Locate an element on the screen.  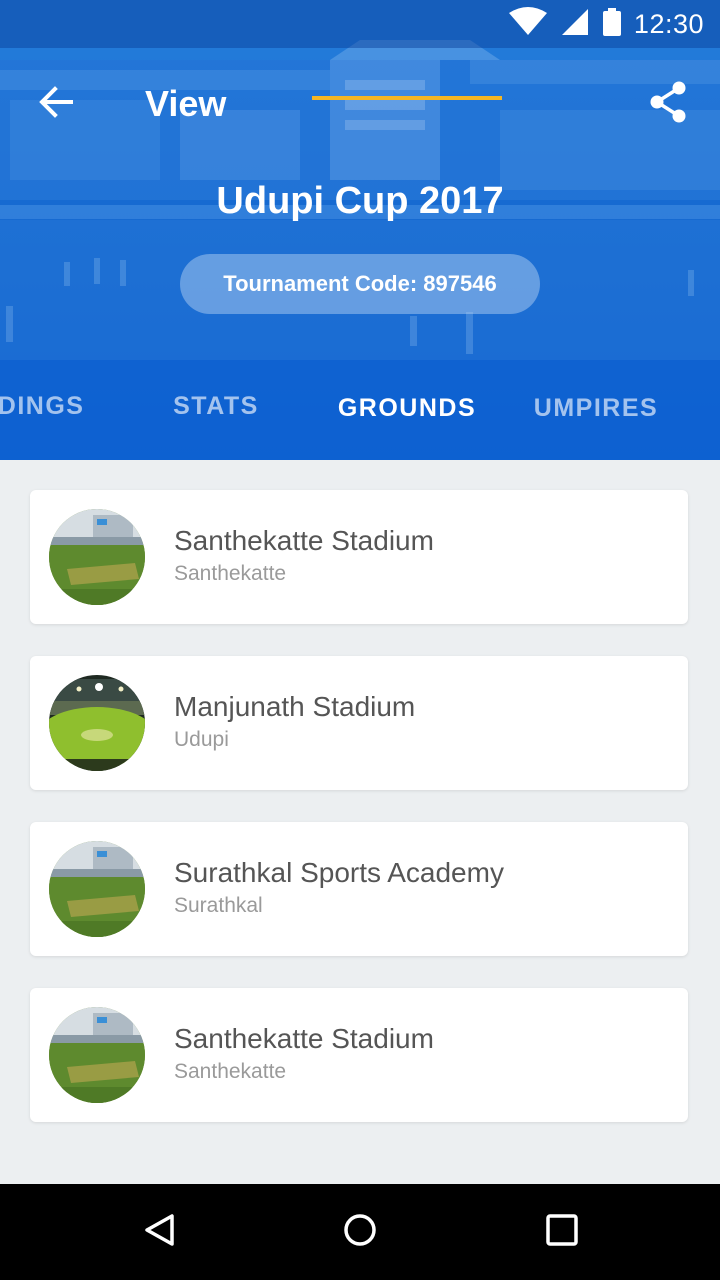
ground-name: Surathkal Sports Academy is located at coordinates (339, 872).